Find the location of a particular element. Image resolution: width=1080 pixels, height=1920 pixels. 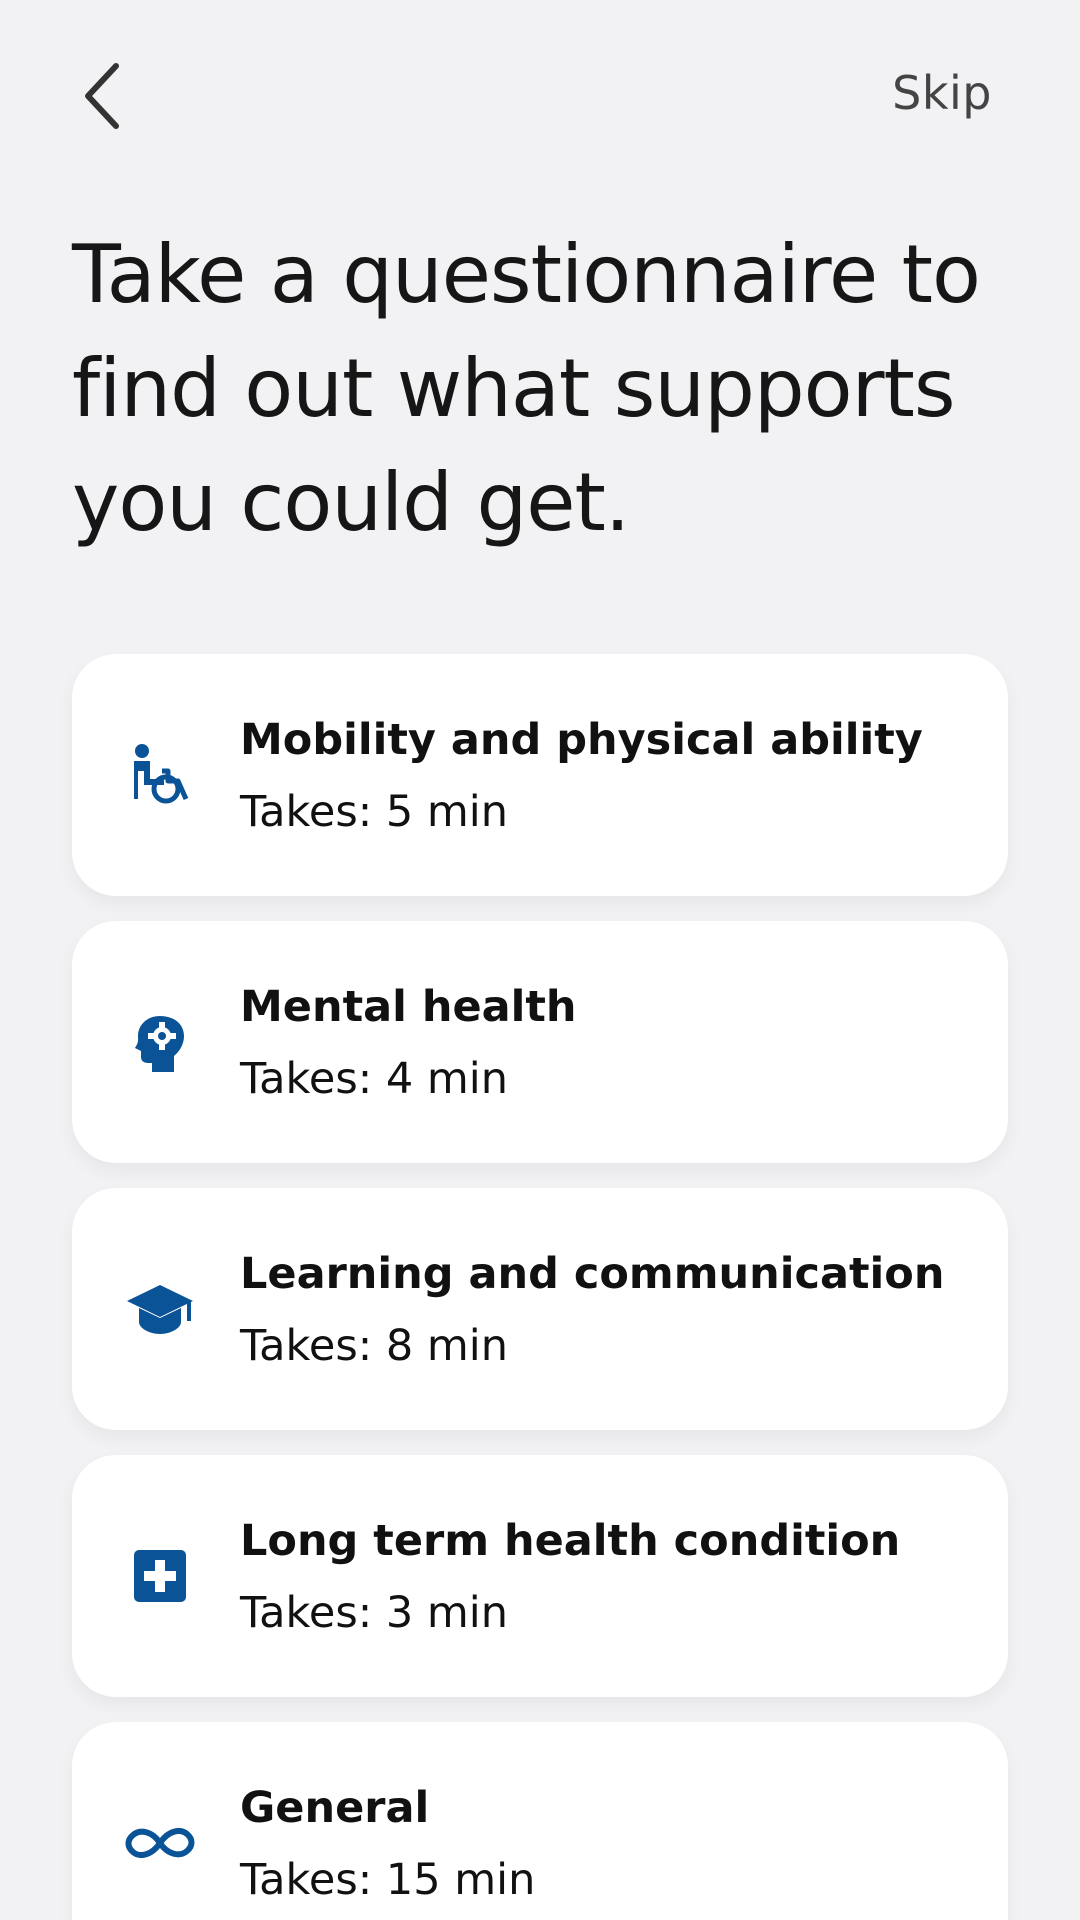

infinity-icon is located at coordinates (160, 1843).